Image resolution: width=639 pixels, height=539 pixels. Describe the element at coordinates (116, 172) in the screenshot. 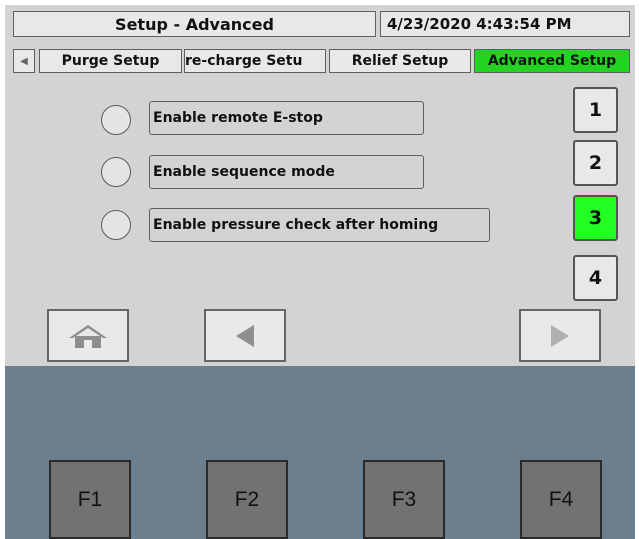

I see `sequence-mode-radio` at that location.